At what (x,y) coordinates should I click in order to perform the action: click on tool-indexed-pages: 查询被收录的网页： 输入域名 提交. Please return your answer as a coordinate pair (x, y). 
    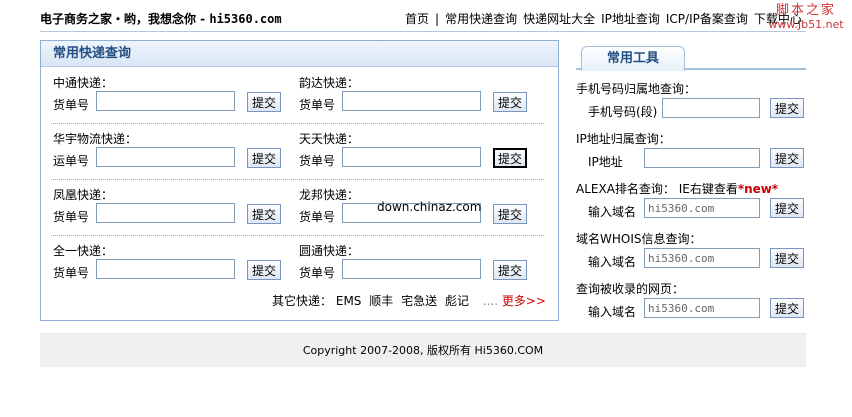
    Looking at the image, I should click on (691, 297).